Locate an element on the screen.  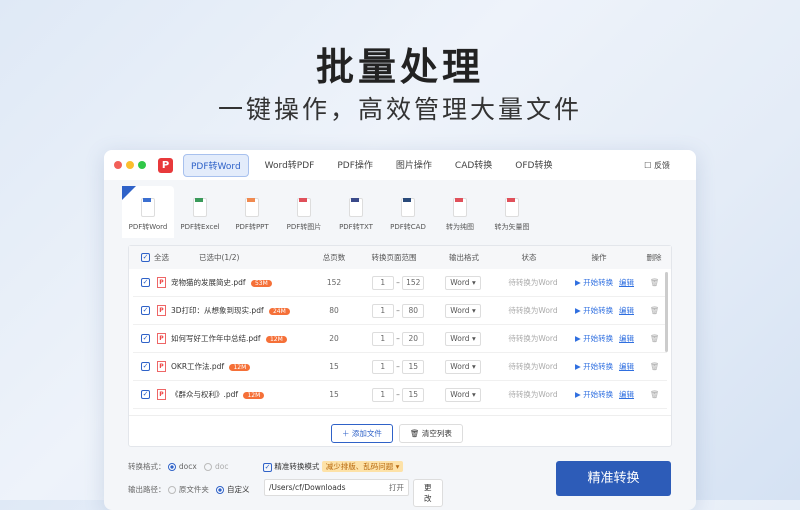
docx-label: docx is located at coordinates (187, 466).